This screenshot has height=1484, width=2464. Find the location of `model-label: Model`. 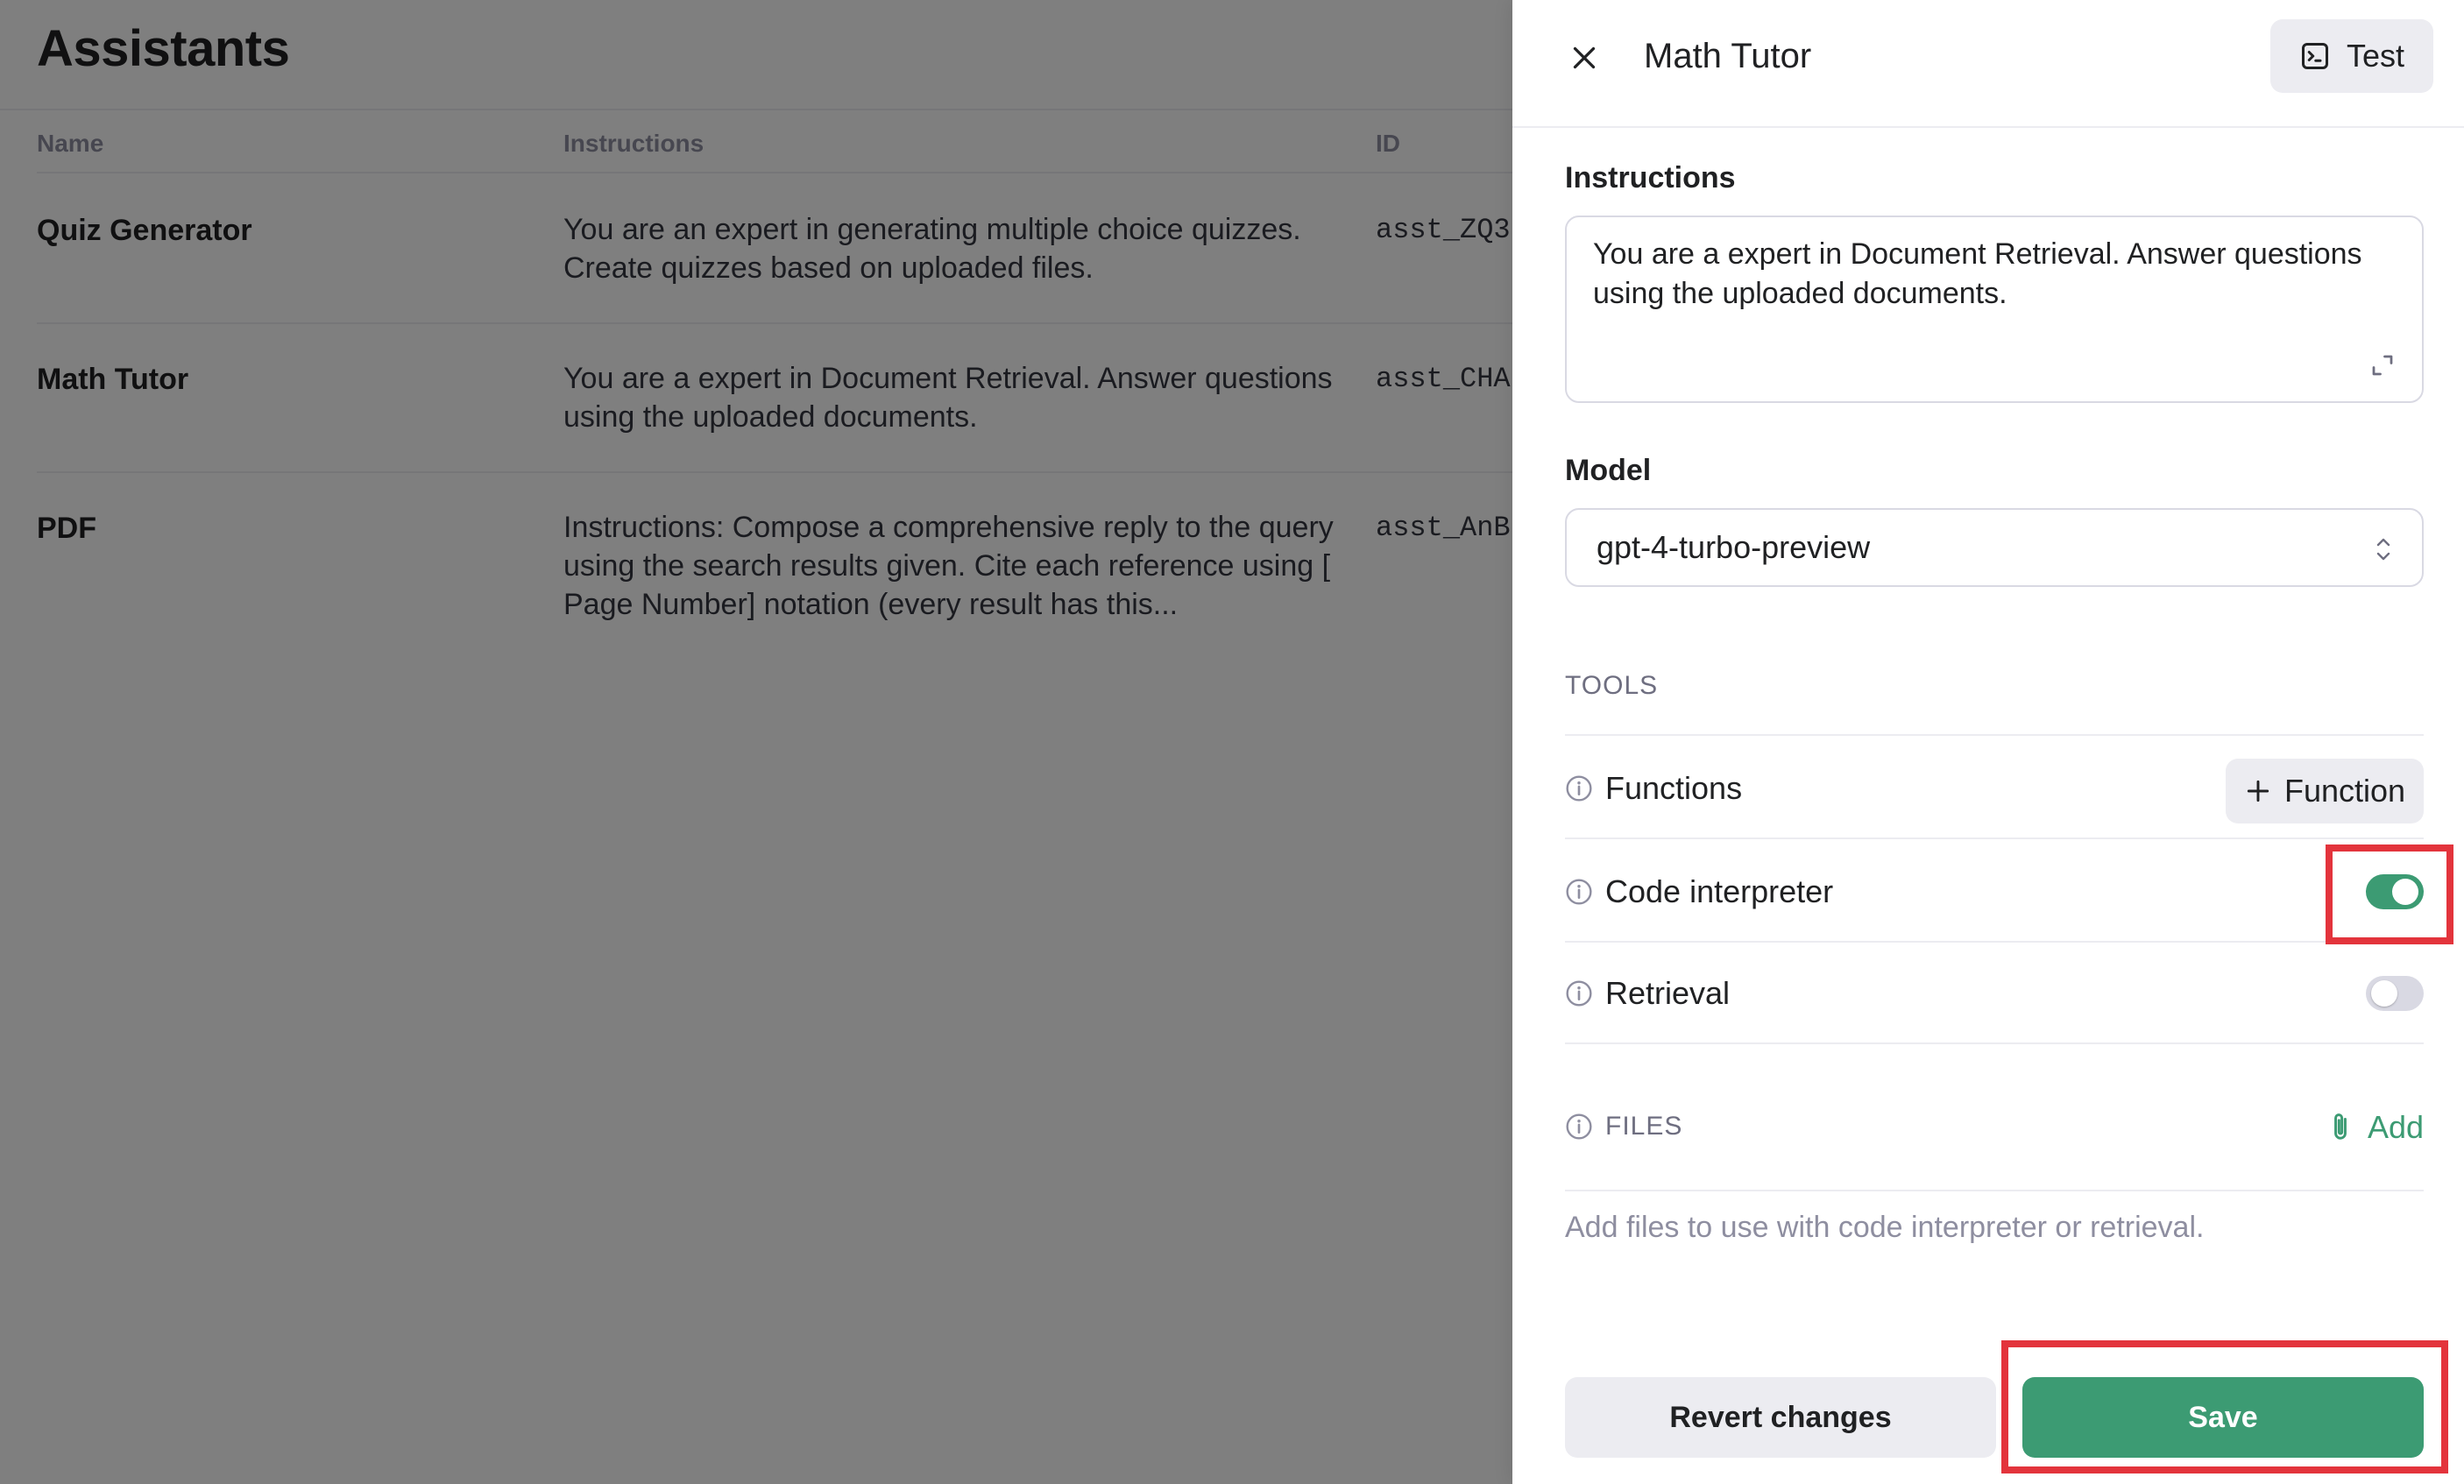

model-label: Model is located at coordinates (1608, 471).